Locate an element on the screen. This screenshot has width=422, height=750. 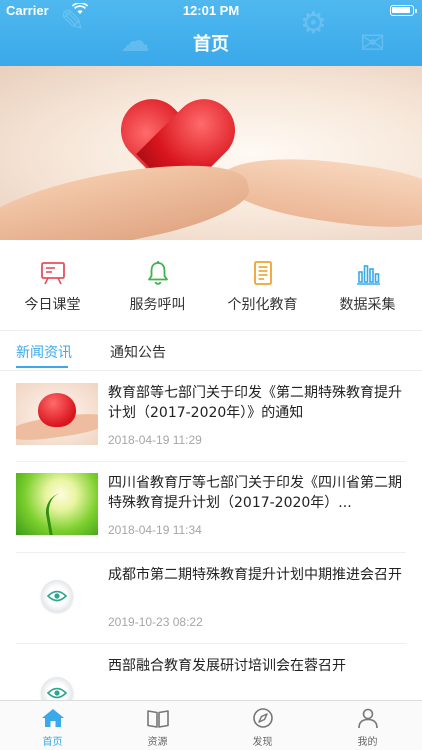
news-date: 2019-10-23 08:22 is located at coordinates (155, 622).